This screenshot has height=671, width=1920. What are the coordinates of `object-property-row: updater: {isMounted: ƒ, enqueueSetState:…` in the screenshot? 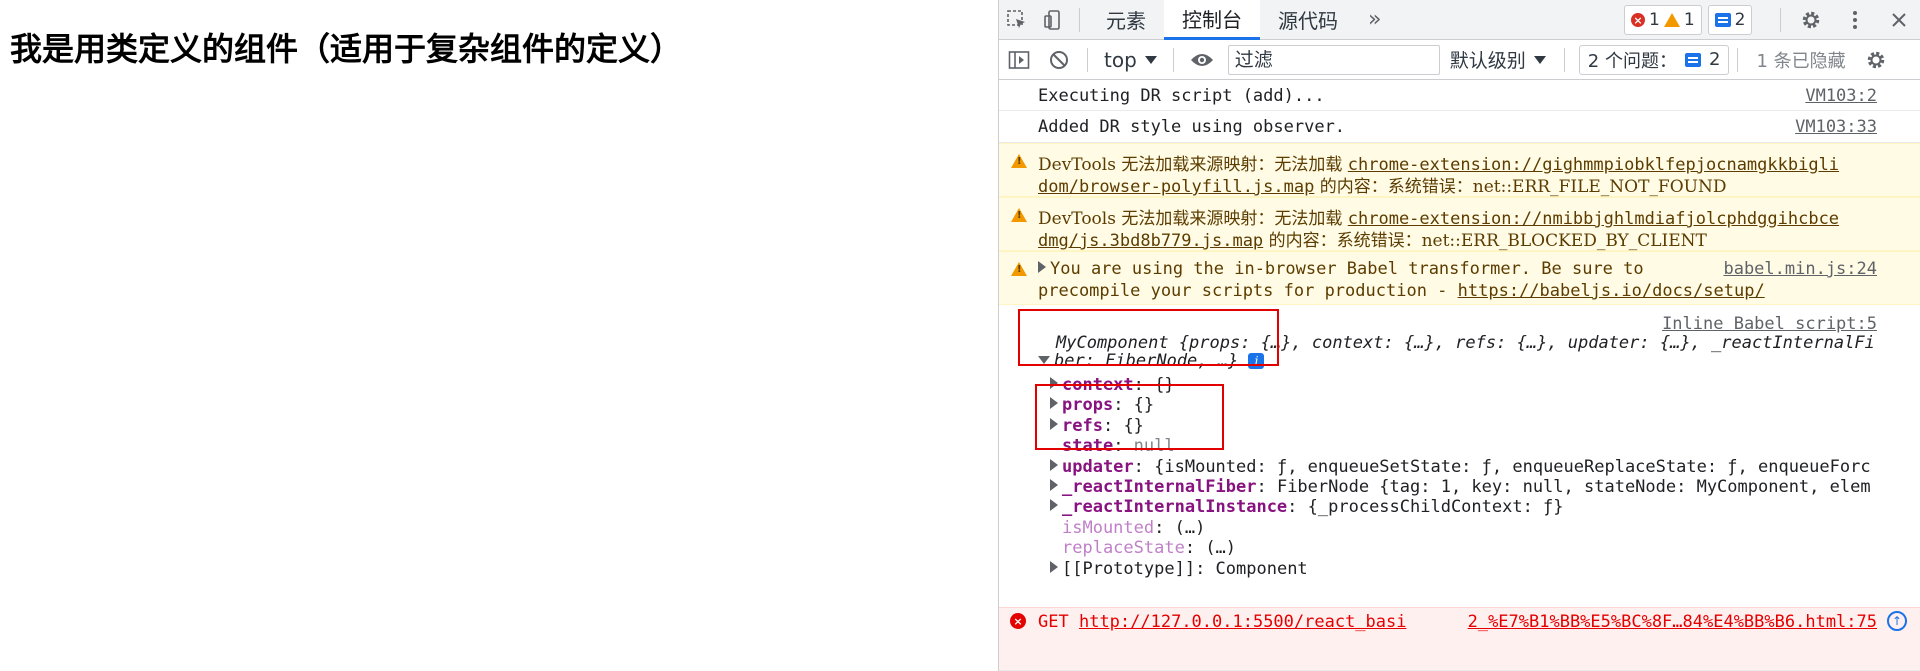 It's located at (1460, 467).